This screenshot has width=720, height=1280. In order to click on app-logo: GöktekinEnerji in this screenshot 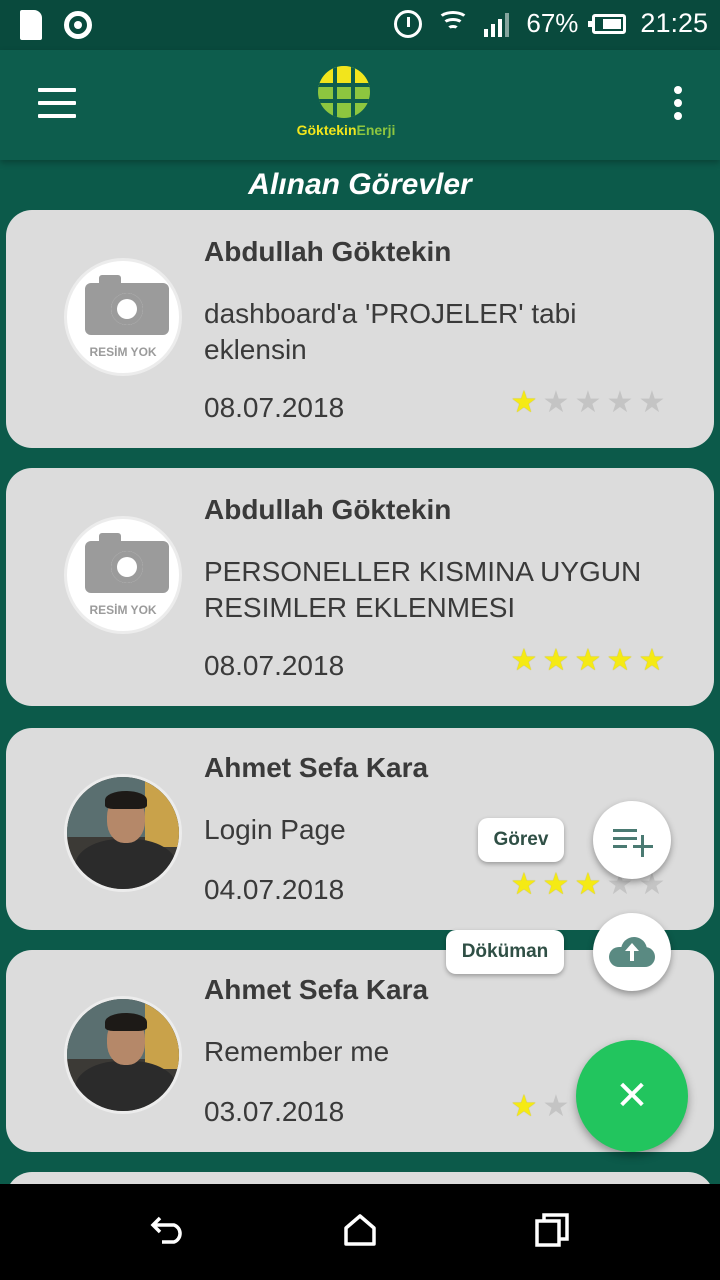, I will do `click(346, 106)`.